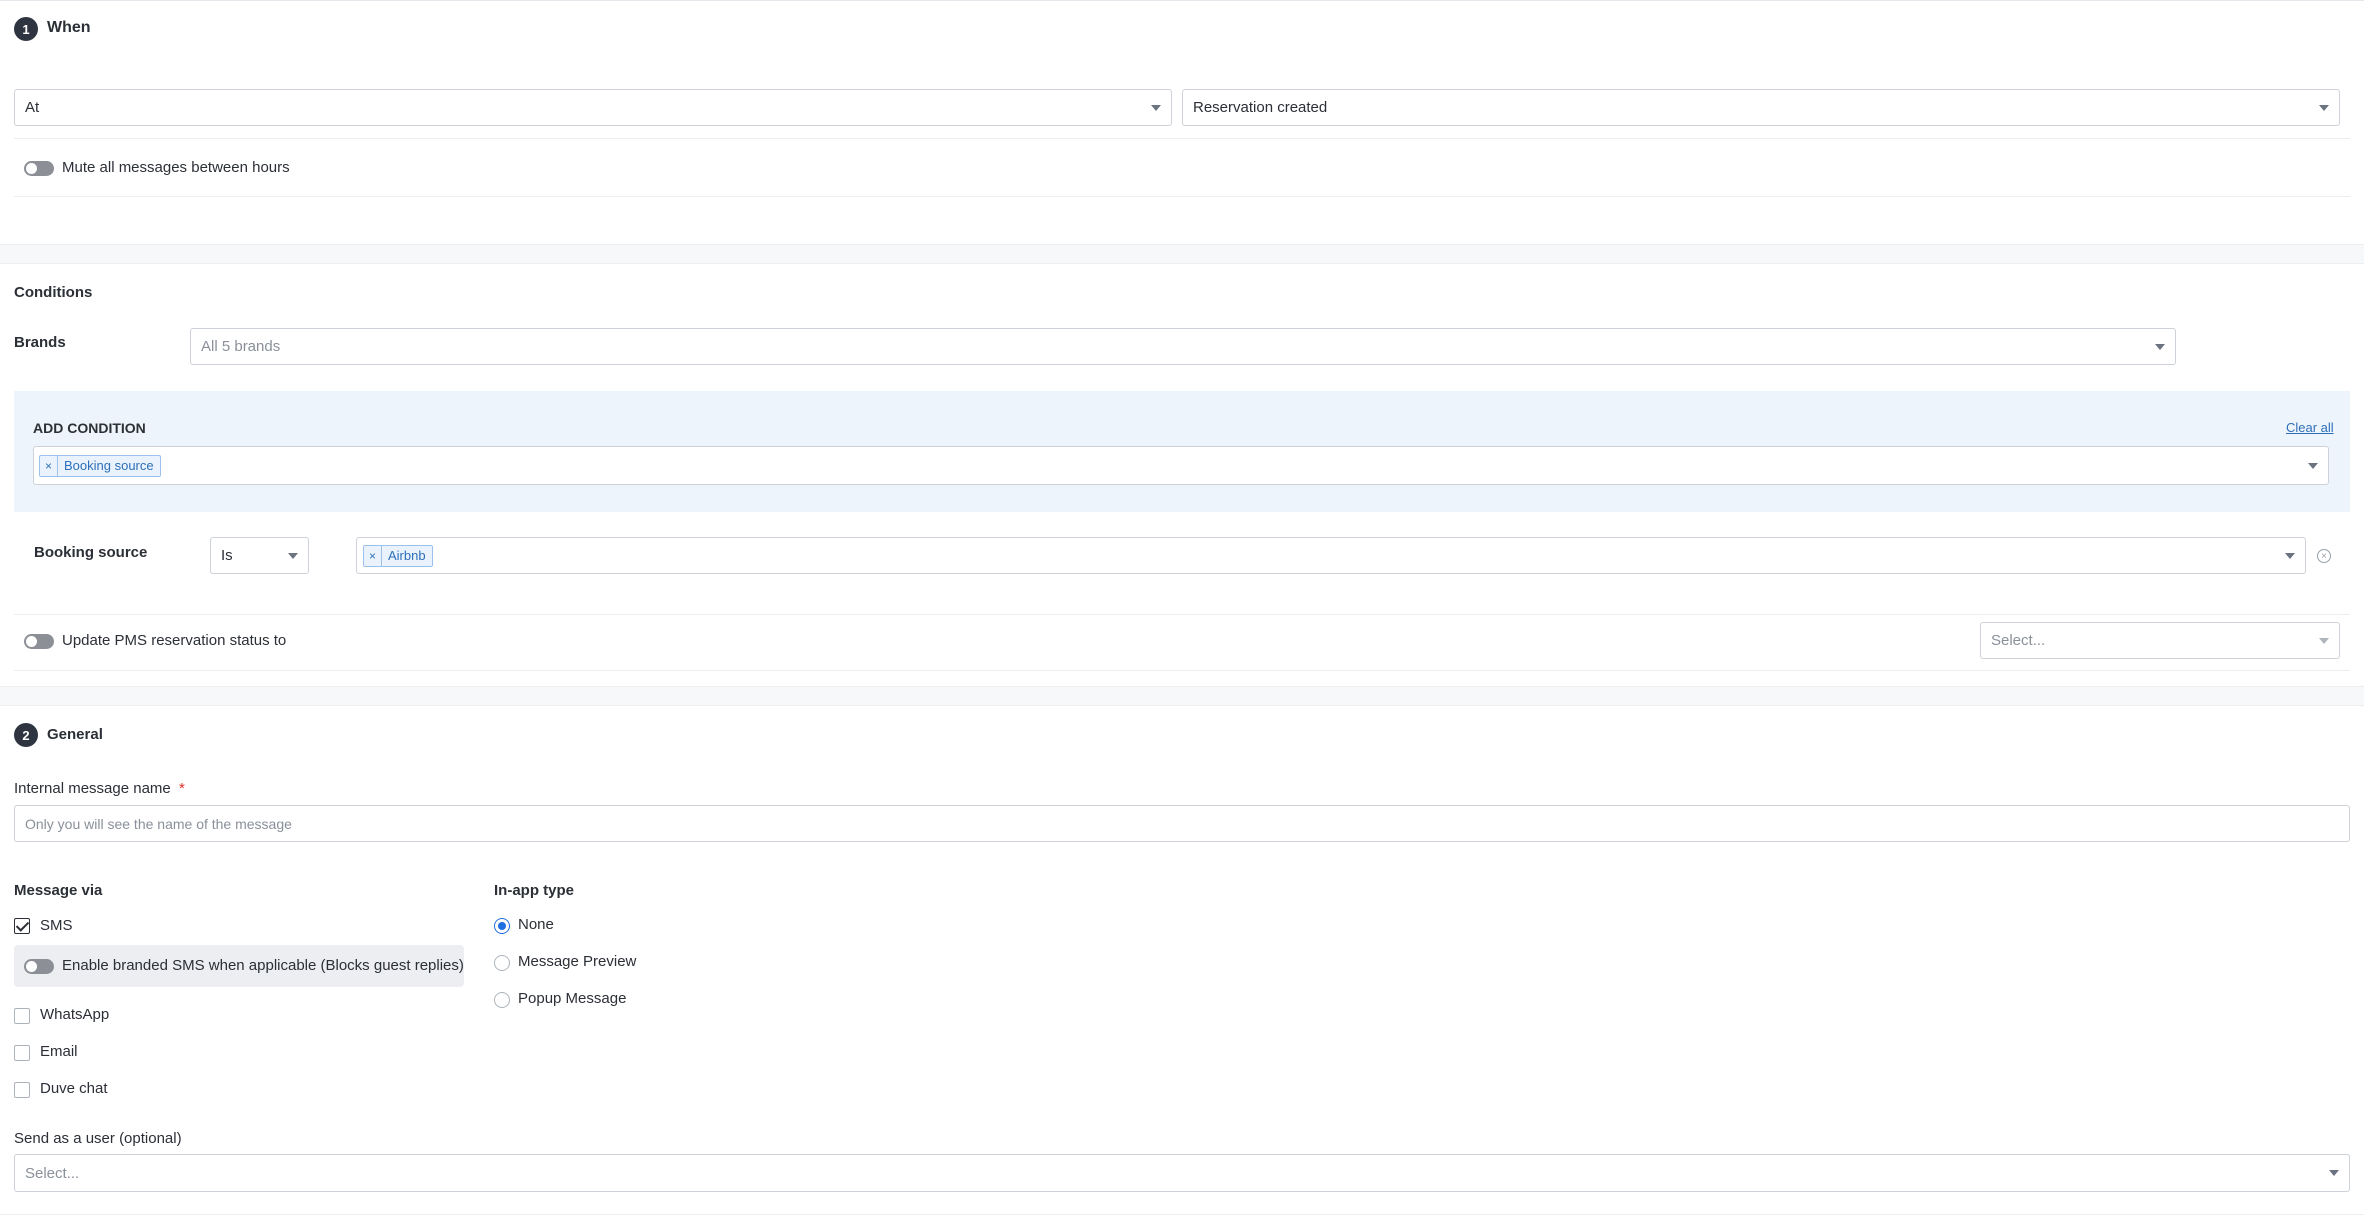 This screenshot has height=1218, width=2364. What do you see at coordinates (39, 168) in the screenshot?
I see `mute-toggle` at bounding box center [39, 168].